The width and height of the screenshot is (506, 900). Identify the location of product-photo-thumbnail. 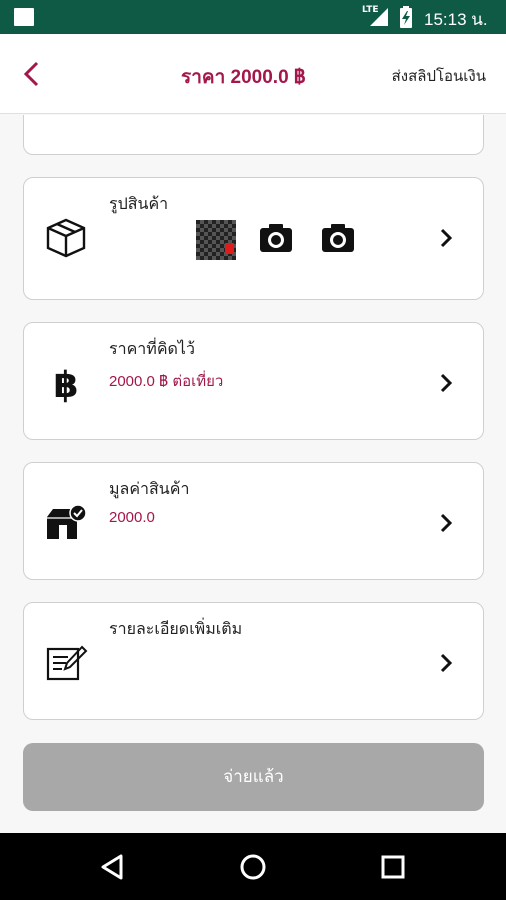
(216, 240).